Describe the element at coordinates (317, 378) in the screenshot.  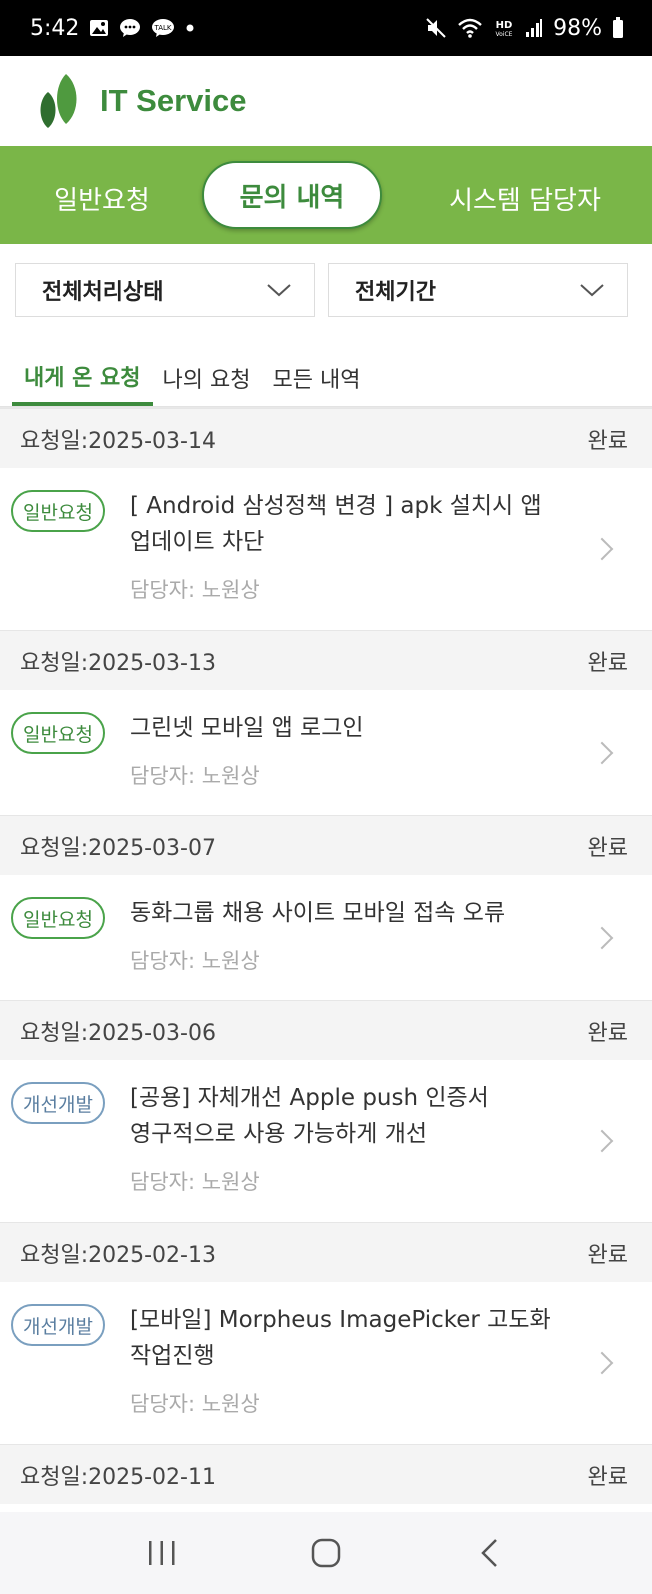
I see `subtab-all-history: 모든 내역` at that location.